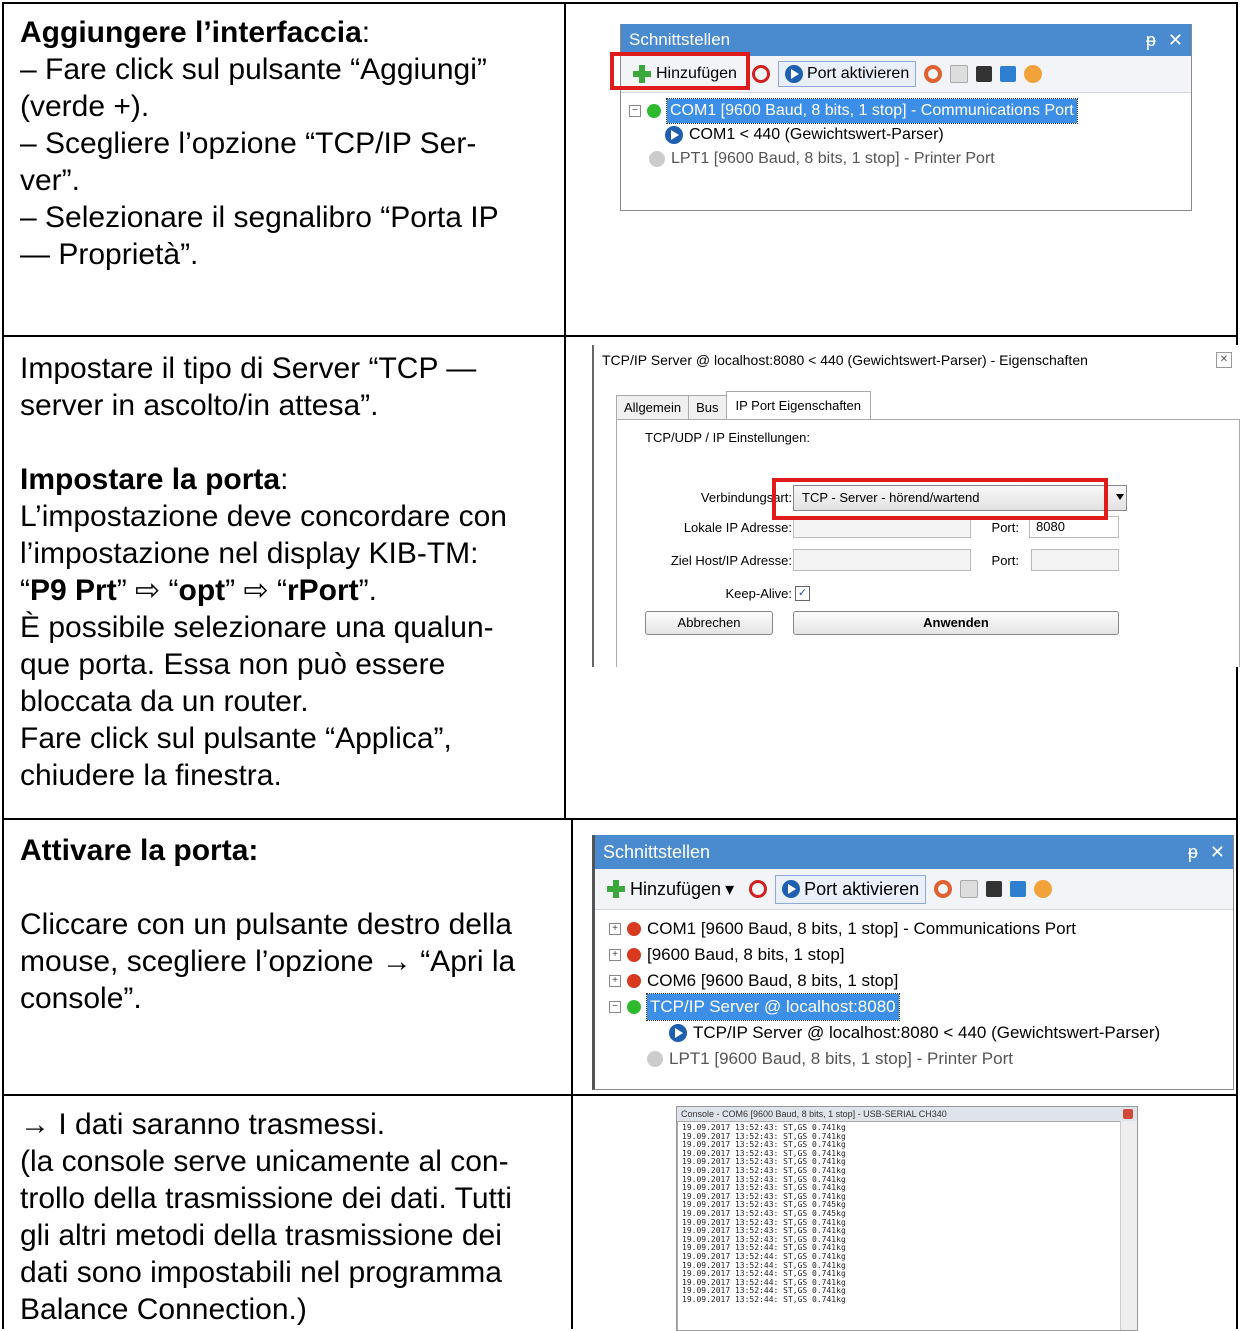 This screenshot has width=1240, height=1331. I want to click on row1-line: ver”., so click(50, 180).